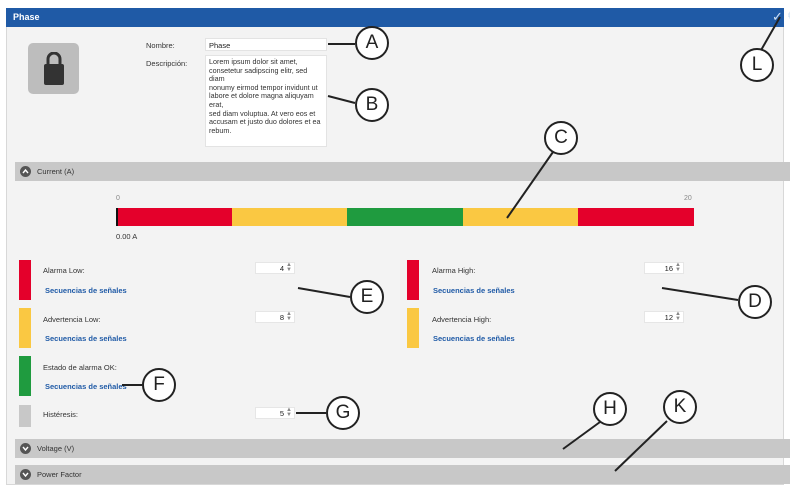 This screenshot has height=490, width=790. I want to click on callout-f: F, so click(159, 385).